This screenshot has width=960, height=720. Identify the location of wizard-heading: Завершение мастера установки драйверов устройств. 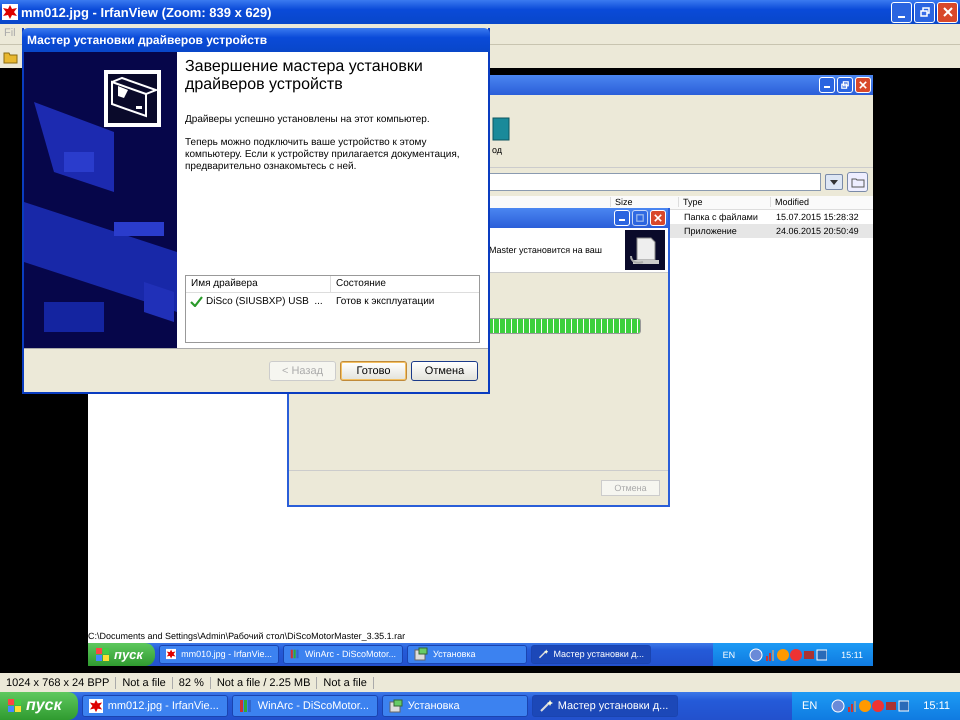
(304, 76).